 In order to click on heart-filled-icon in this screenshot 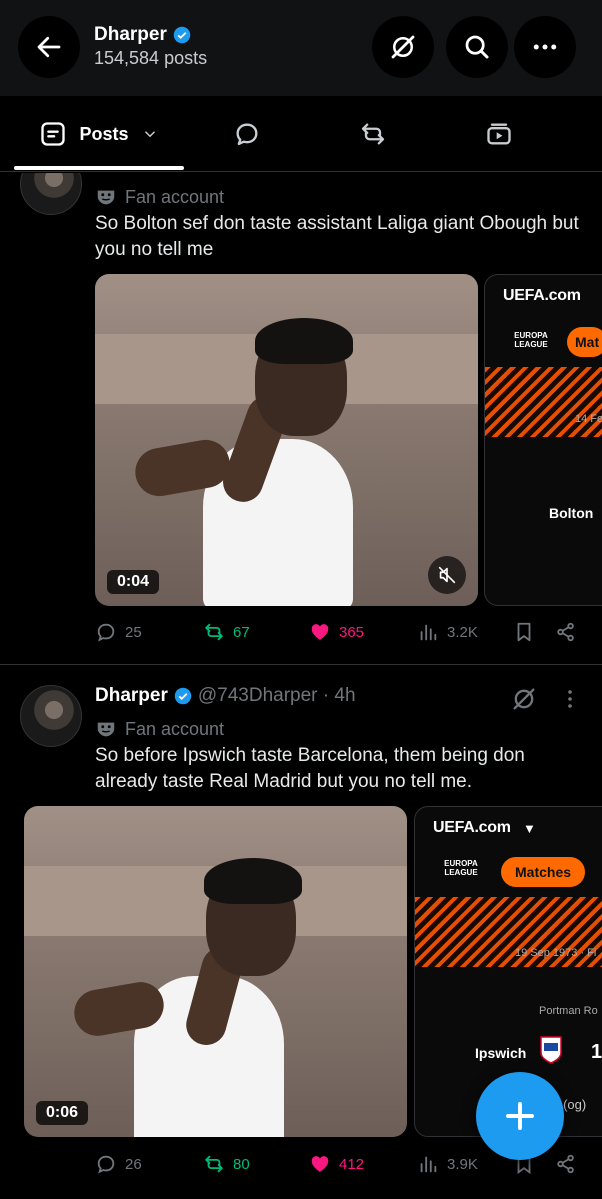, I will do `click(320, 1164)`.